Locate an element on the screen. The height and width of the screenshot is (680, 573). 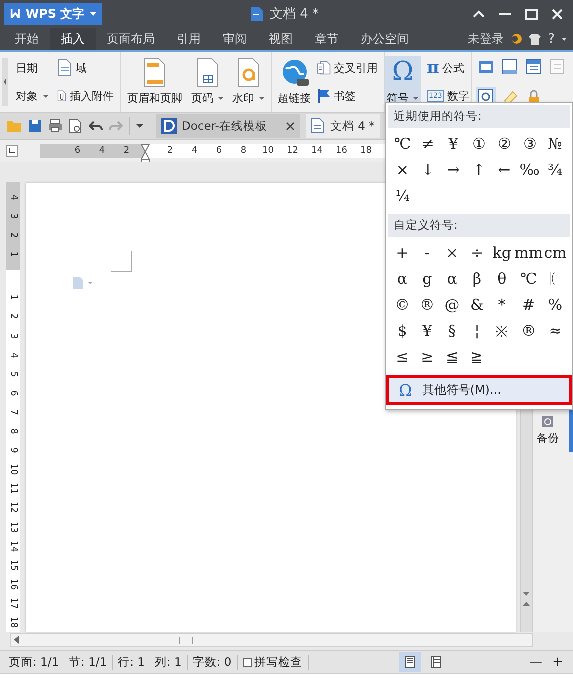
status-field: 行: 1 is located at coordinates (131, 662).